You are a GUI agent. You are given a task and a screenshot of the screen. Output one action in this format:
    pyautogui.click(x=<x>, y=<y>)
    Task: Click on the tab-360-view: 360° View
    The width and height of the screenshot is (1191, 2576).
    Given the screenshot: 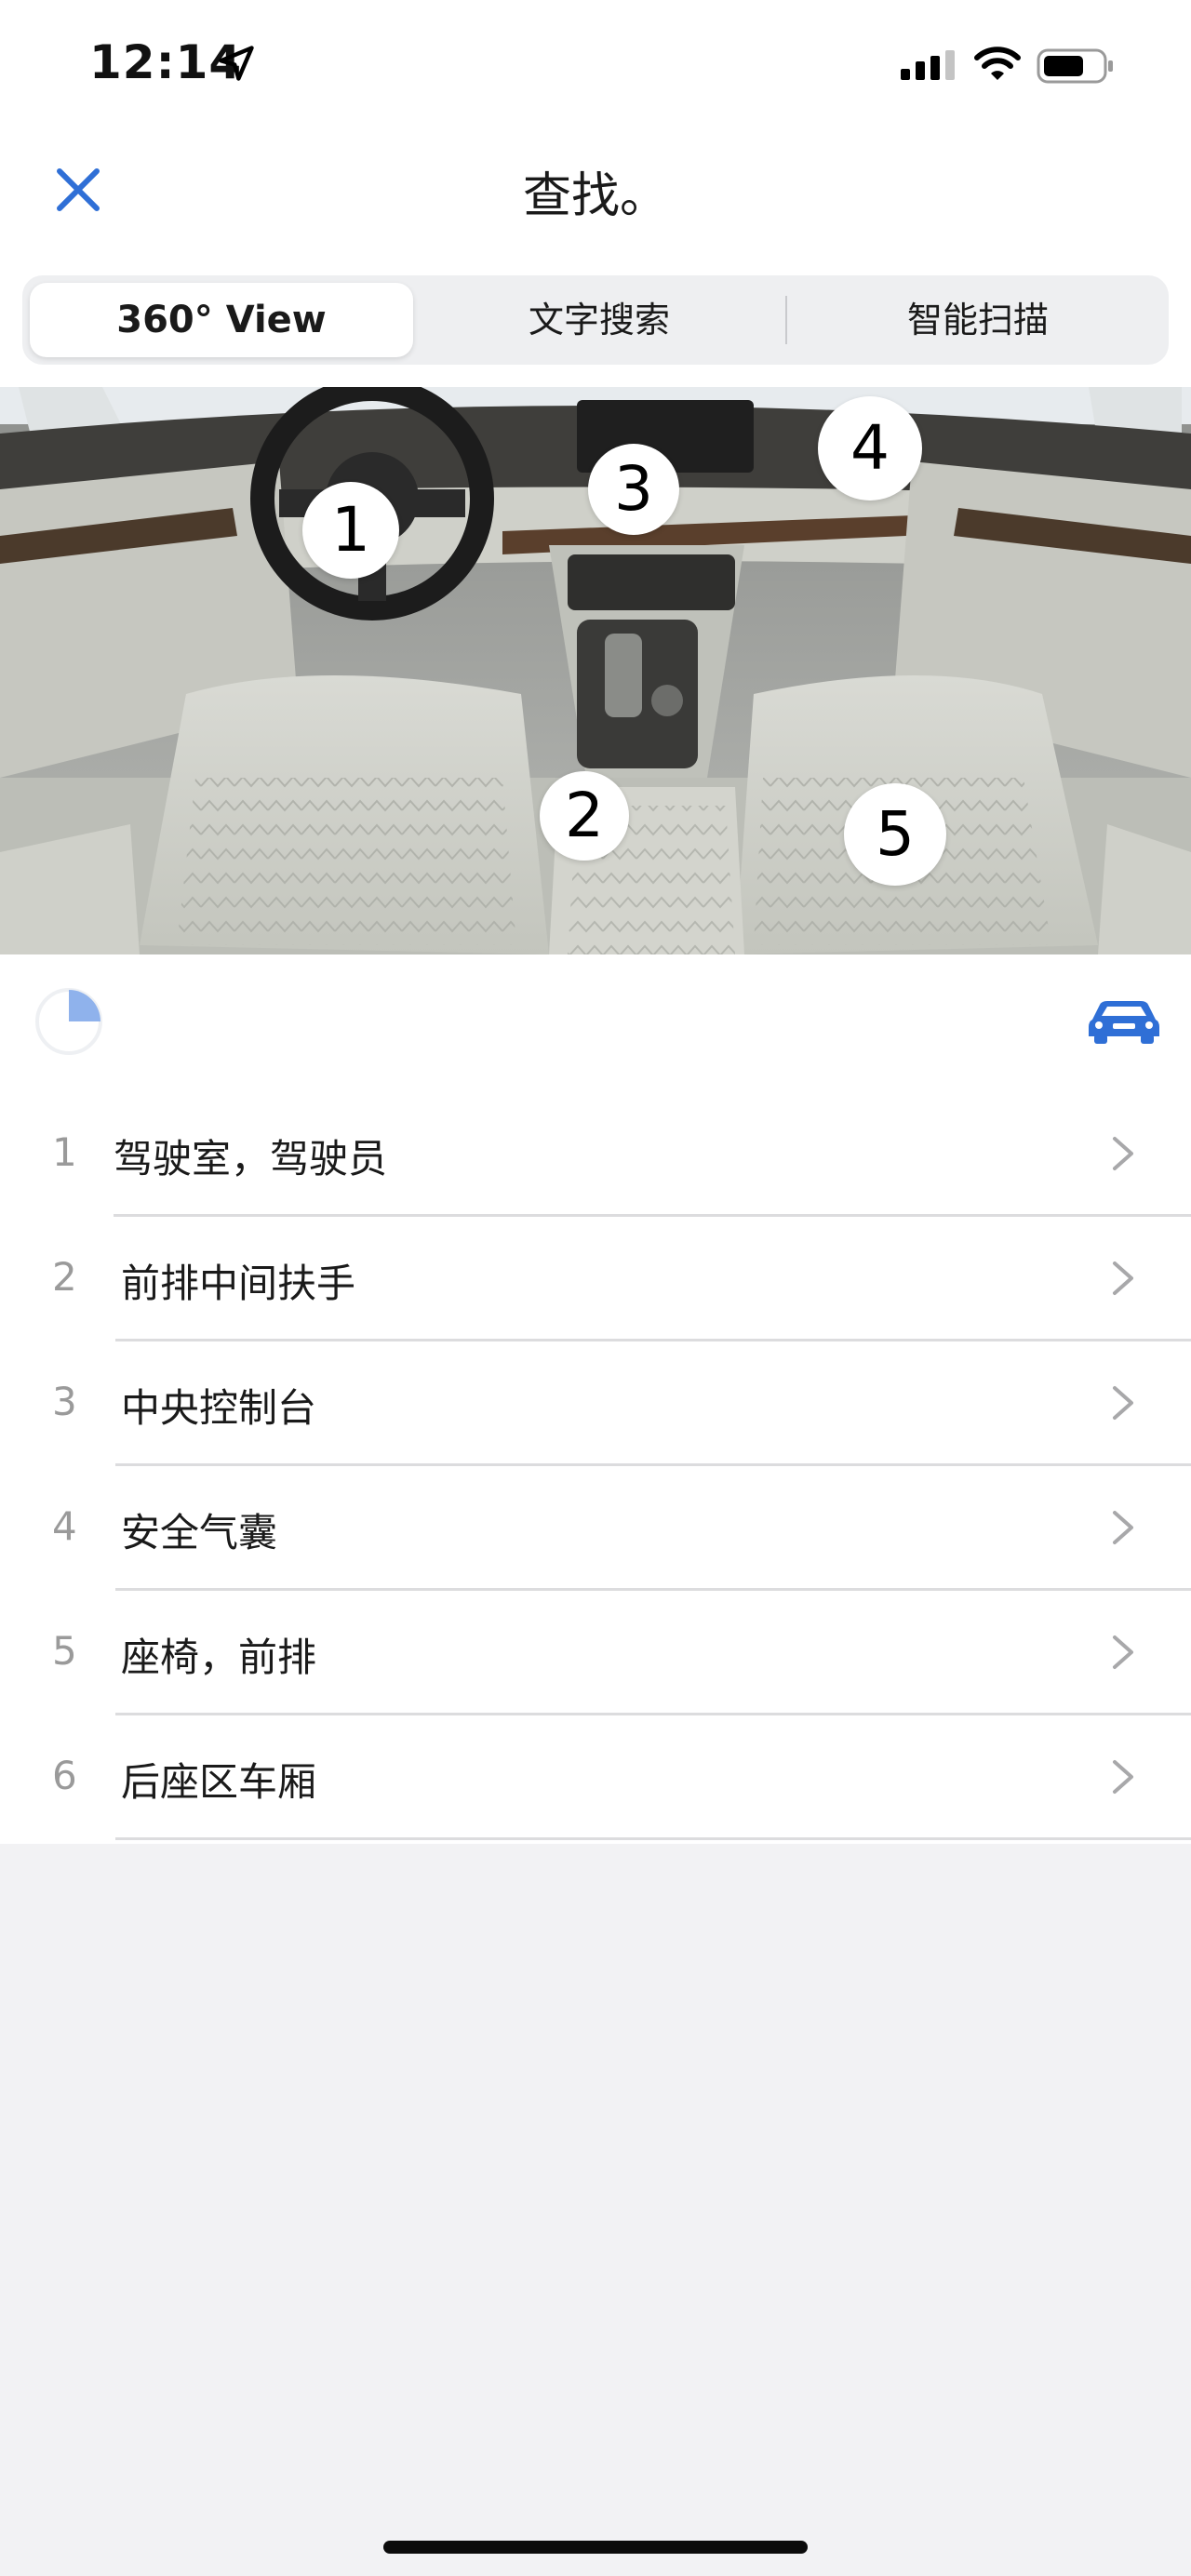 What is the action you would take?
    pyautogui.click(x=221, y=320)
    